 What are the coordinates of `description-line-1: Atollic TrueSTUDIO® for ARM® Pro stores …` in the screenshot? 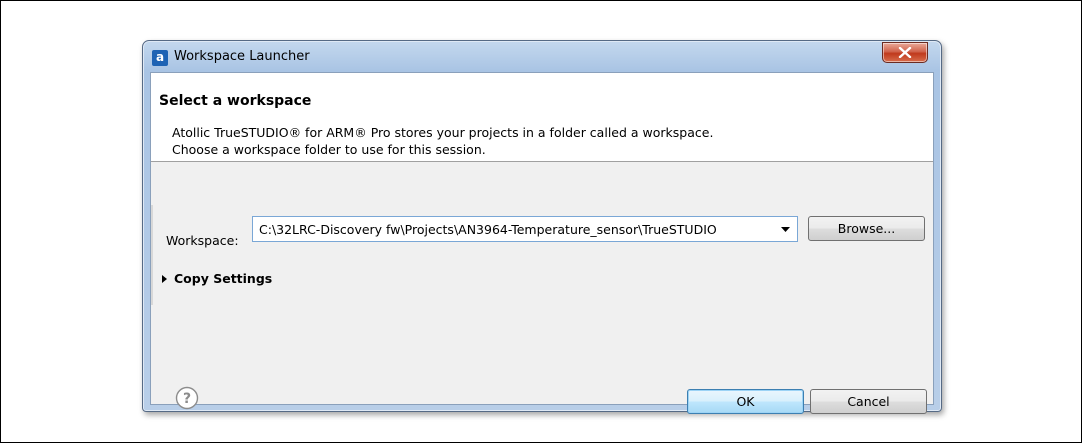 It's located at (443, 132).